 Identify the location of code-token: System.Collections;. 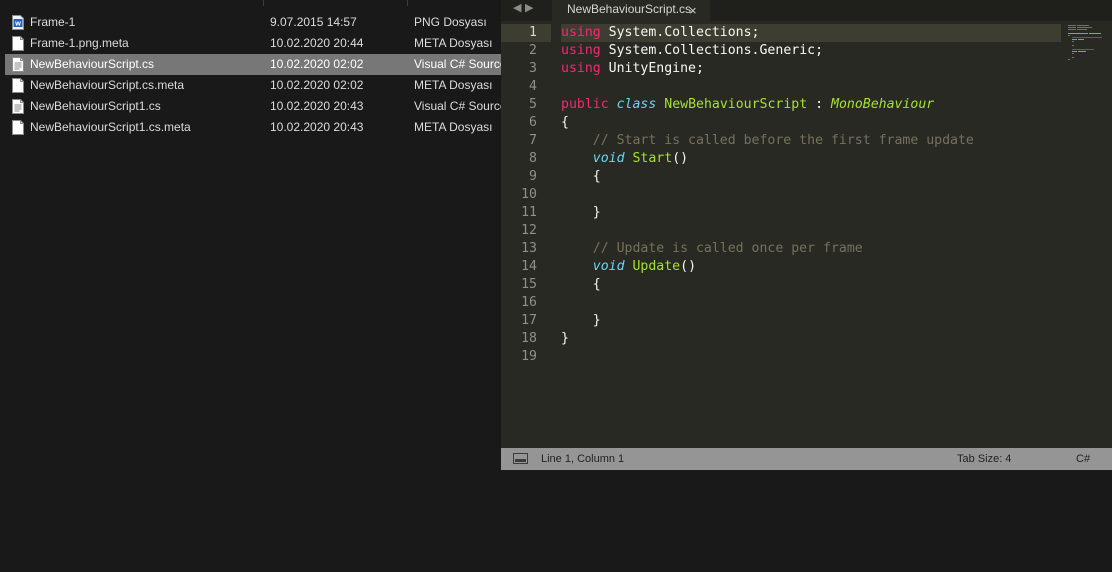
(680, 32).